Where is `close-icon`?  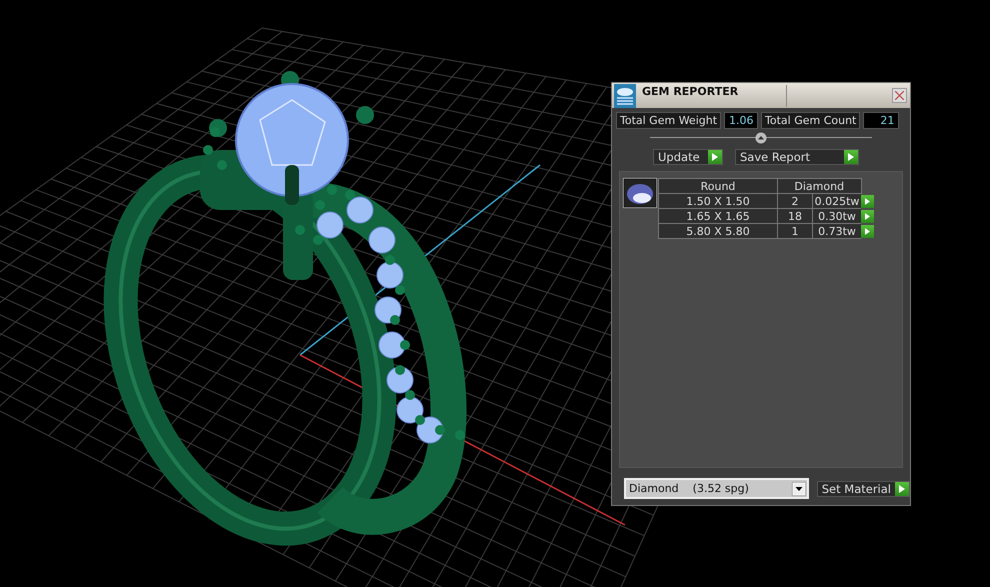 close-icon is located at coordinates (899, 95).